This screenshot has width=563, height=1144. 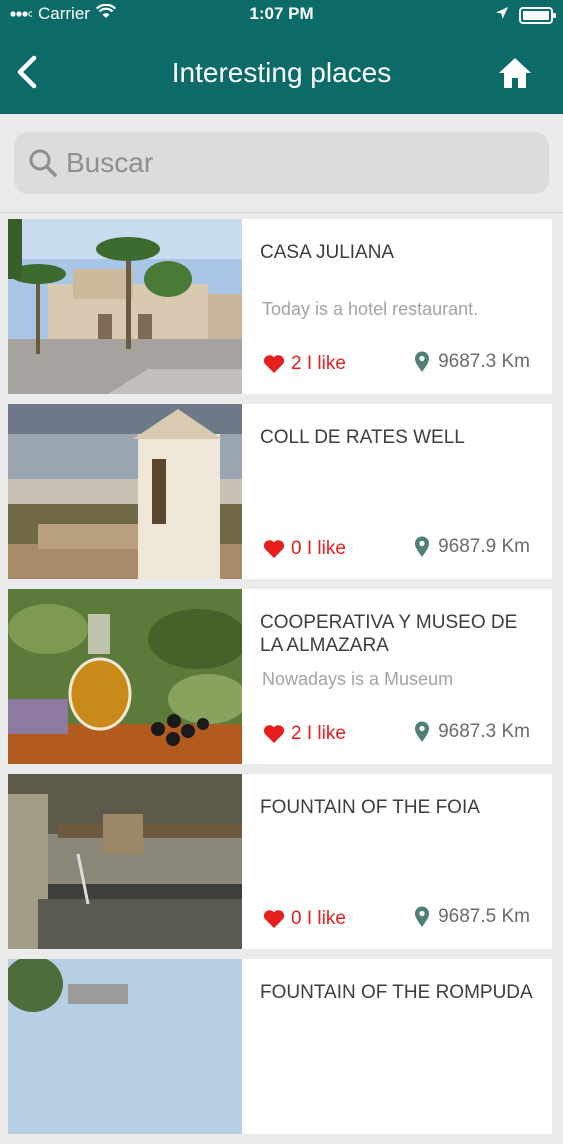 What do you see at coordinates (389, 634) in the screenshot?
I see `place-name: COOPERATIVA Y MUSEO DE LA ALMAZARA` at bounding box center [389, 634].